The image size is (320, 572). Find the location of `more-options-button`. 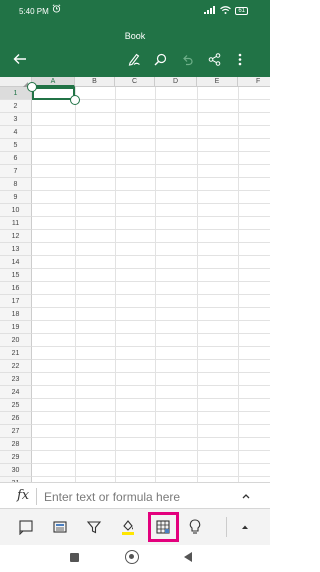

more-options-button is located at coordinates (240, 59).